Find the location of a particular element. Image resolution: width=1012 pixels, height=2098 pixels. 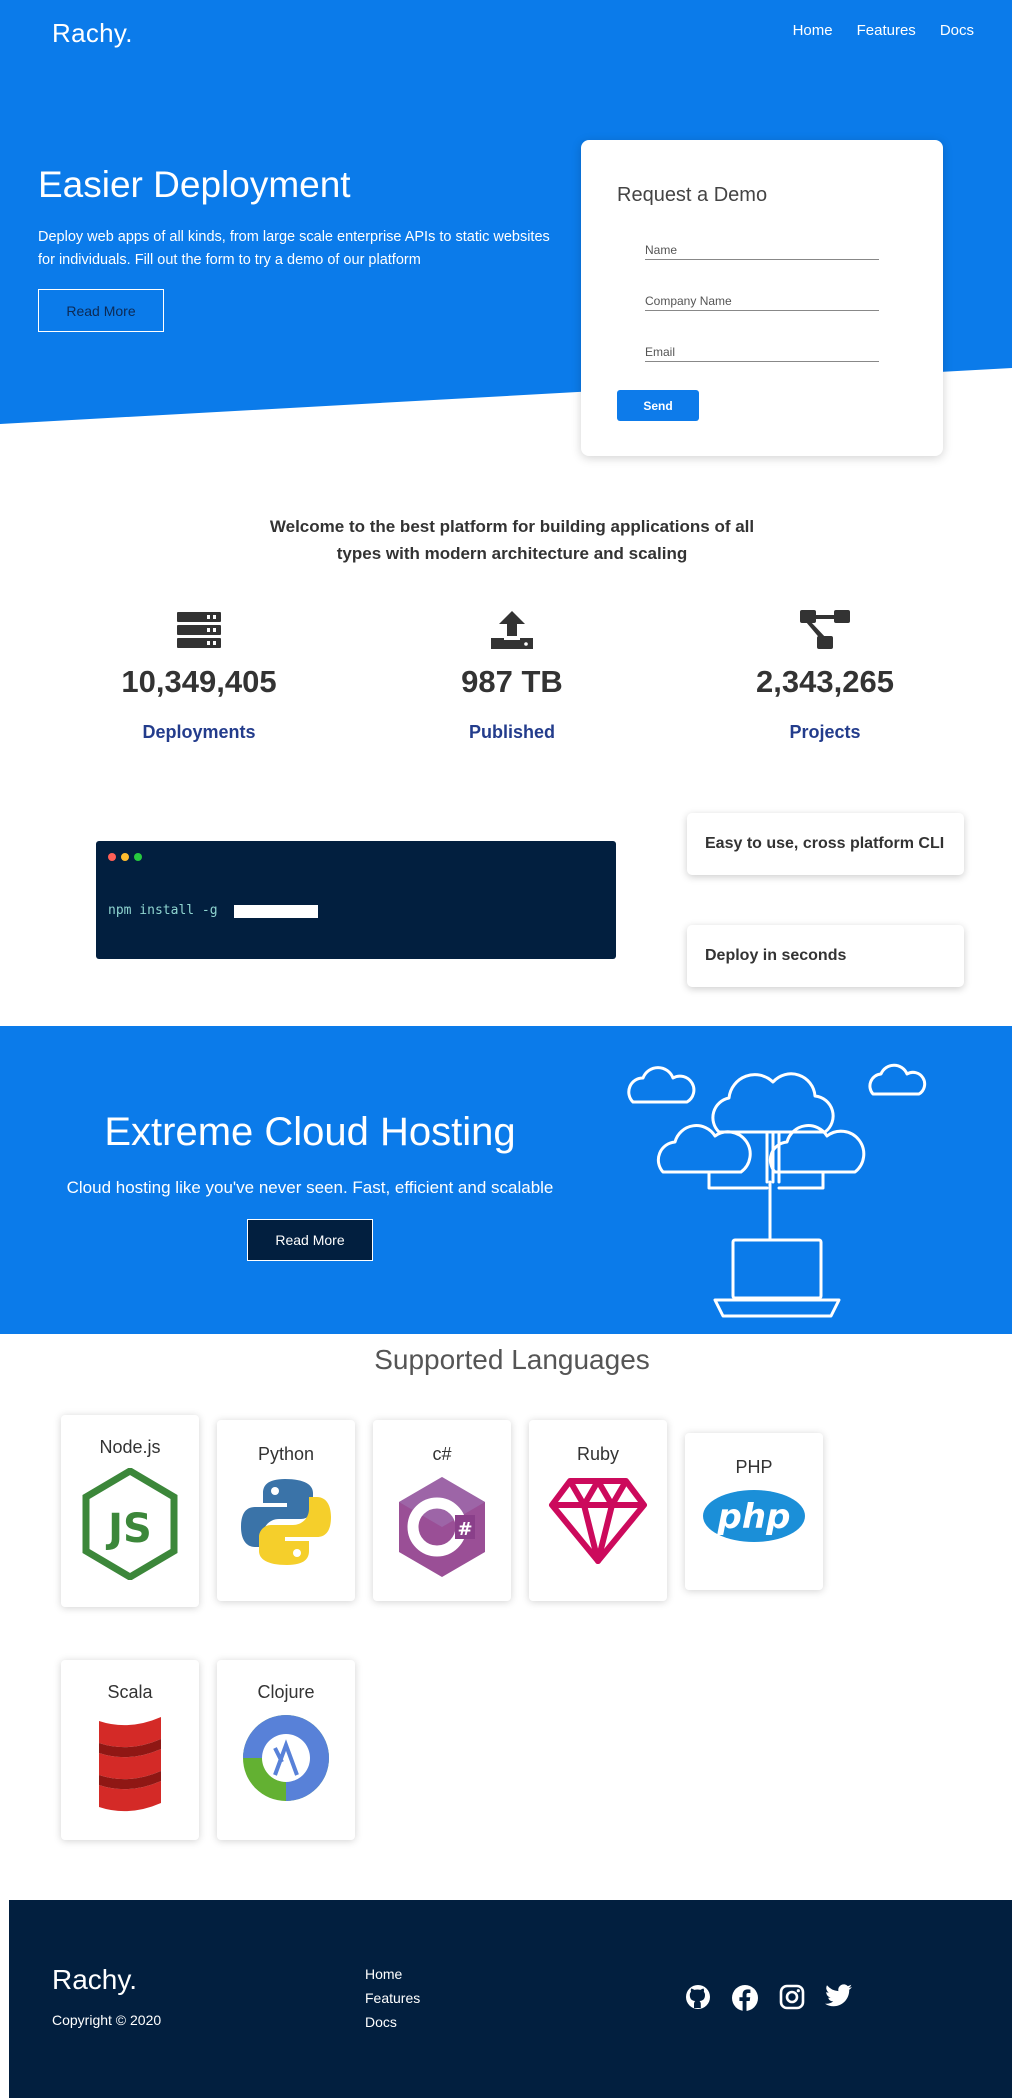

cloud-network-illustration is located at coordinates (777, 1190).